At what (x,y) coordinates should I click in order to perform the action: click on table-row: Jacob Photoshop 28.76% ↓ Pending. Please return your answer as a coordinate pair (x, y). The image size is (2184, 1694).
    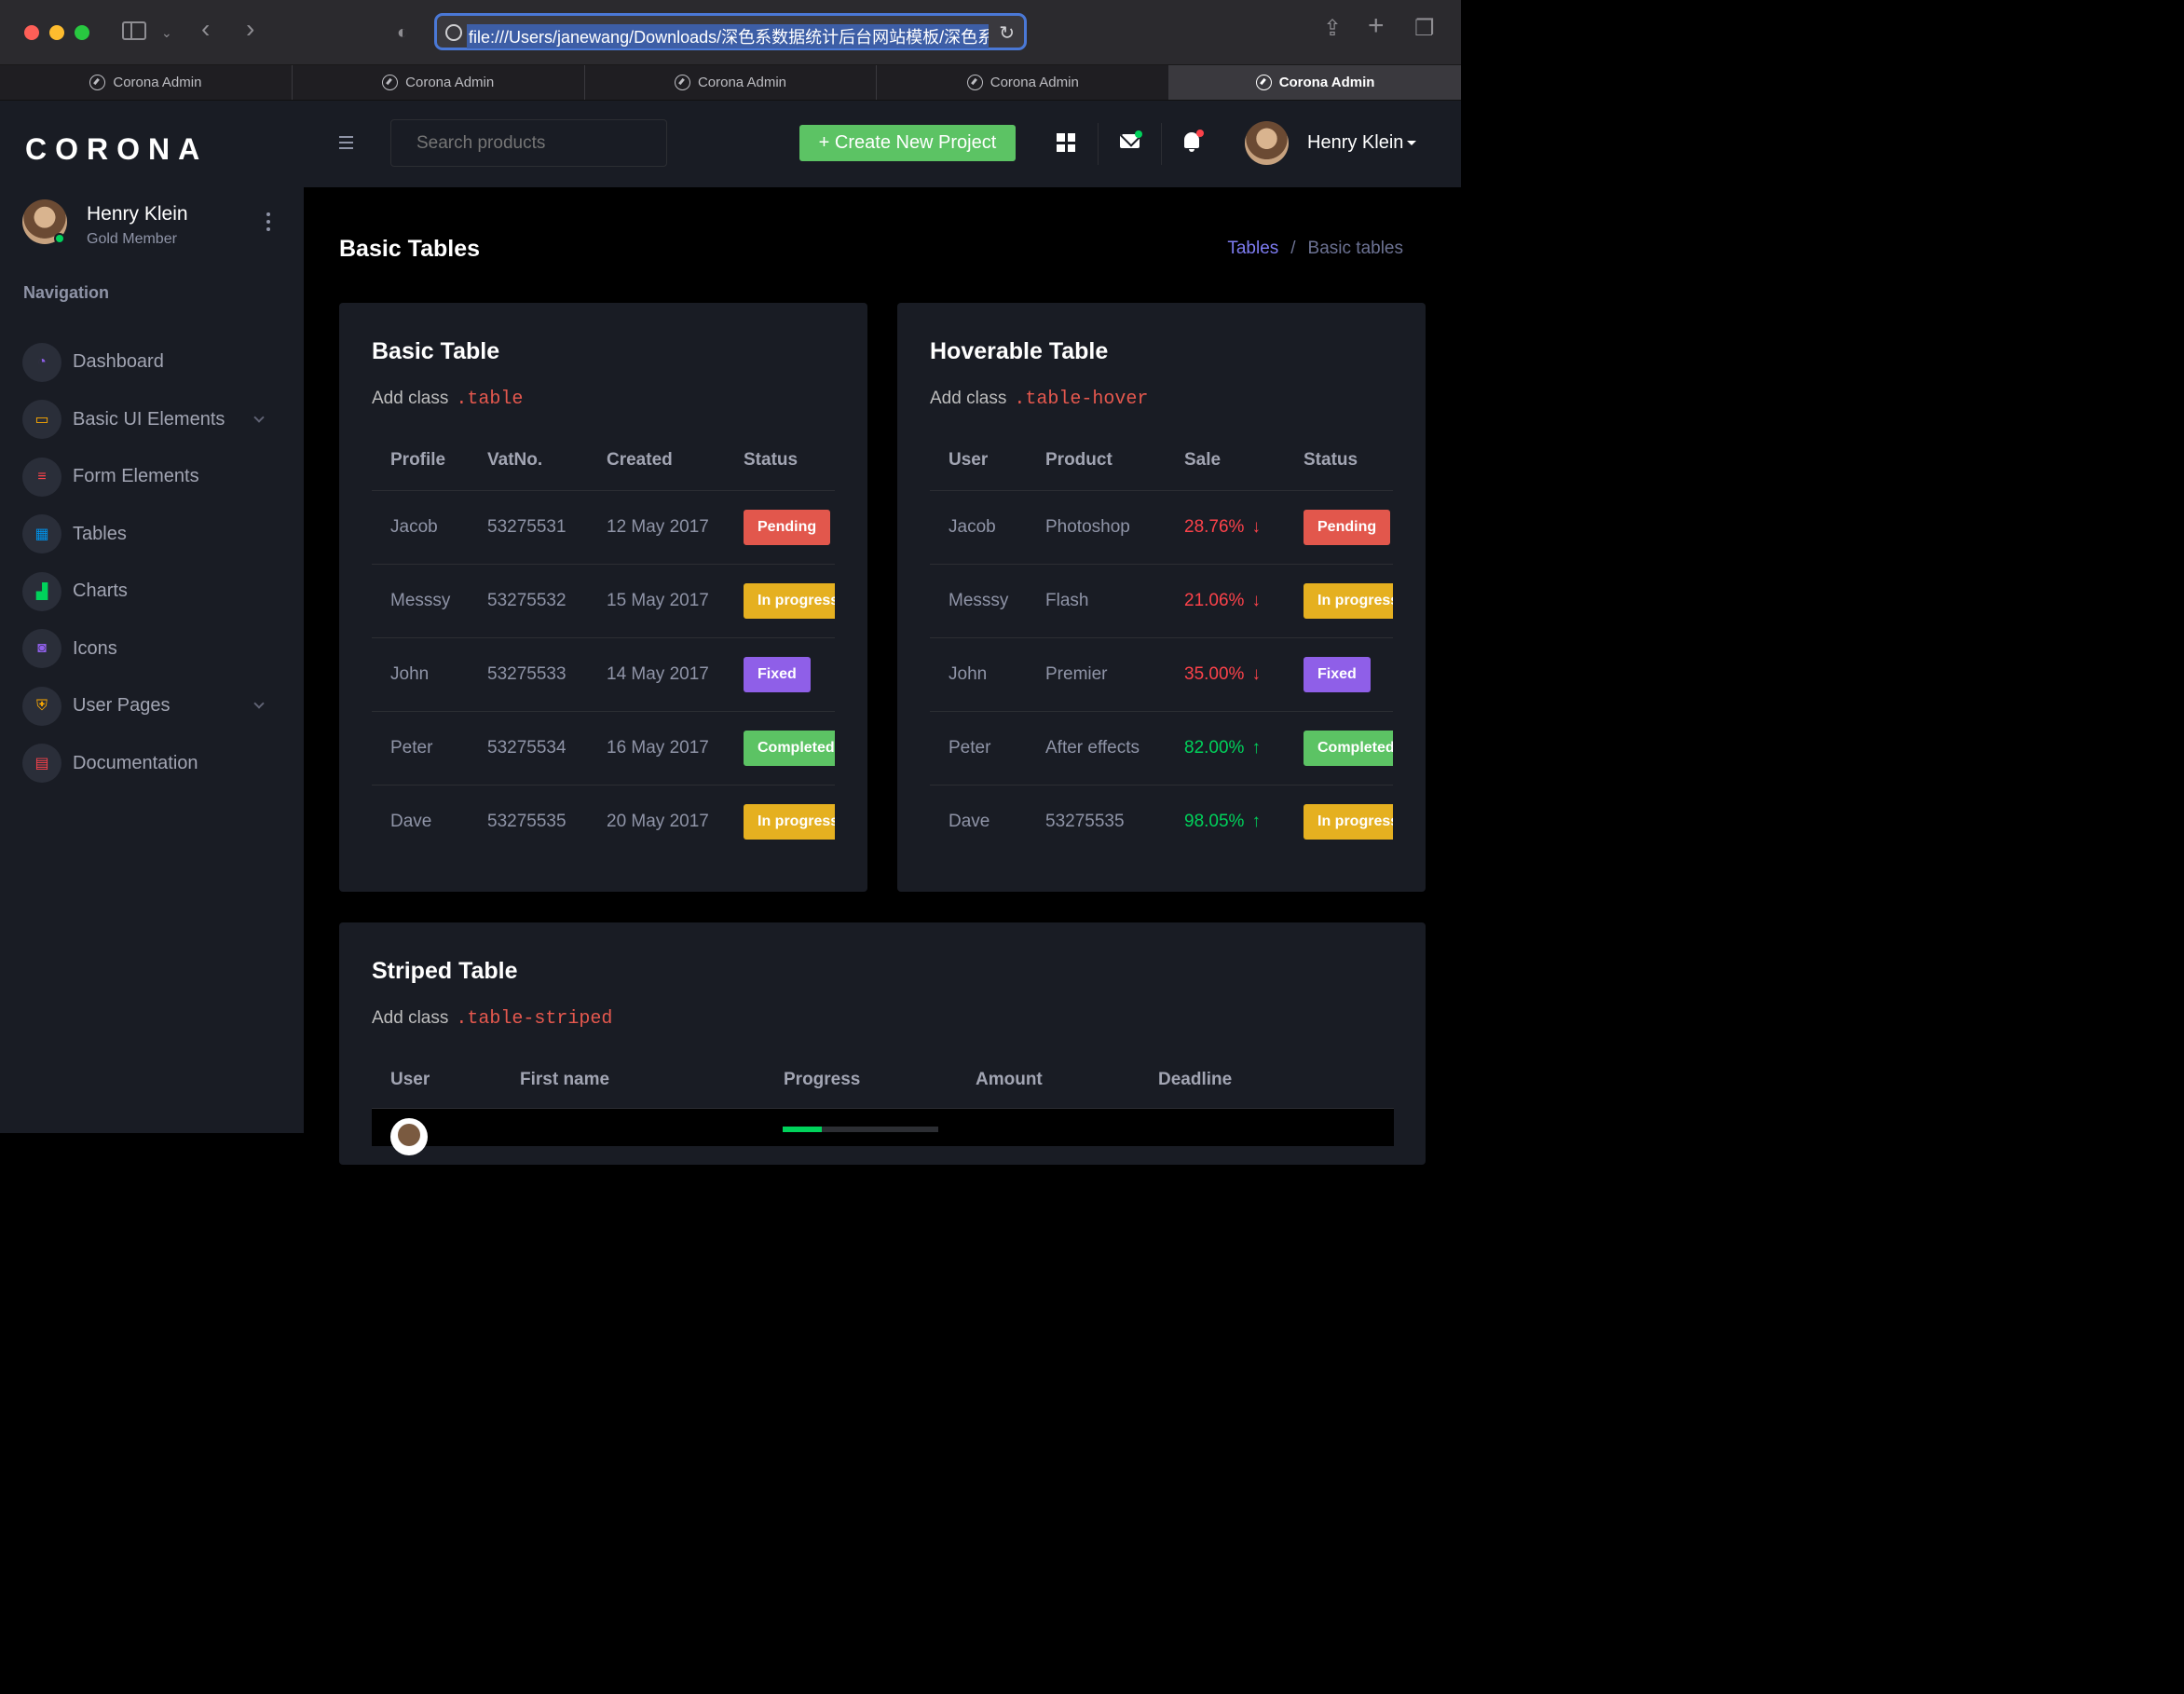
    Looking at the image, I should click on (1161, 528).